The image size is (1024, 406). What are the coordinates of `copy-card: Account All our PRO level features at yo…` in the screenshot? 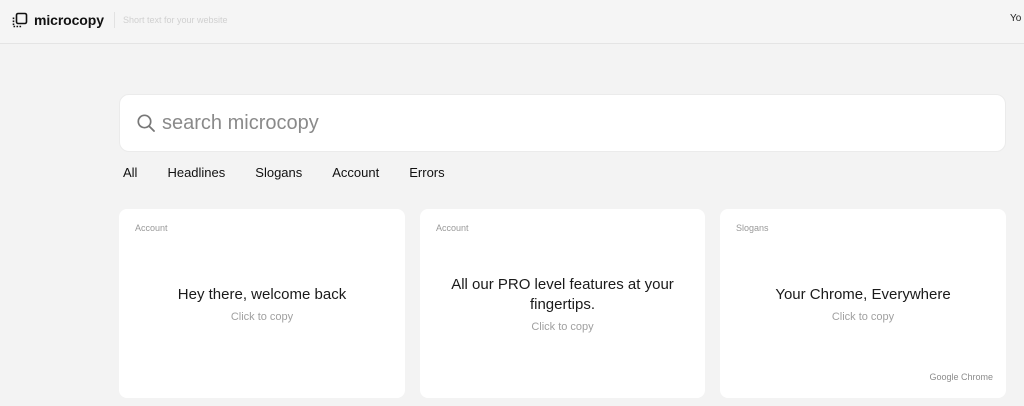 It's located at (562, 303).